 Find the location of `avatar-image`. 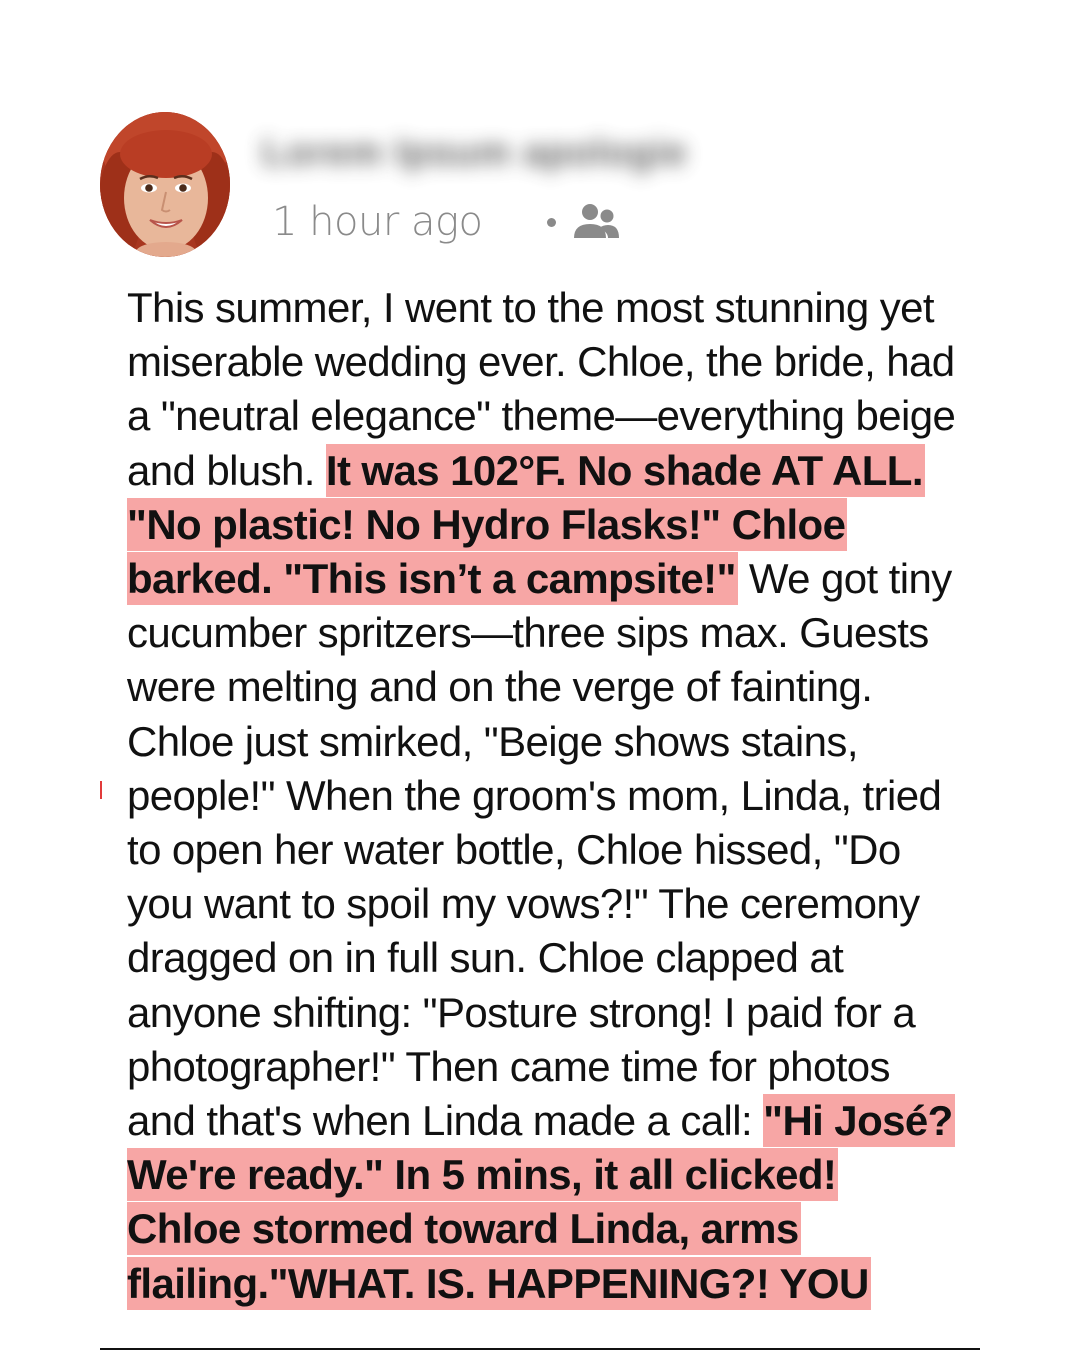

avatar-image is located at coordinates (165, 184).